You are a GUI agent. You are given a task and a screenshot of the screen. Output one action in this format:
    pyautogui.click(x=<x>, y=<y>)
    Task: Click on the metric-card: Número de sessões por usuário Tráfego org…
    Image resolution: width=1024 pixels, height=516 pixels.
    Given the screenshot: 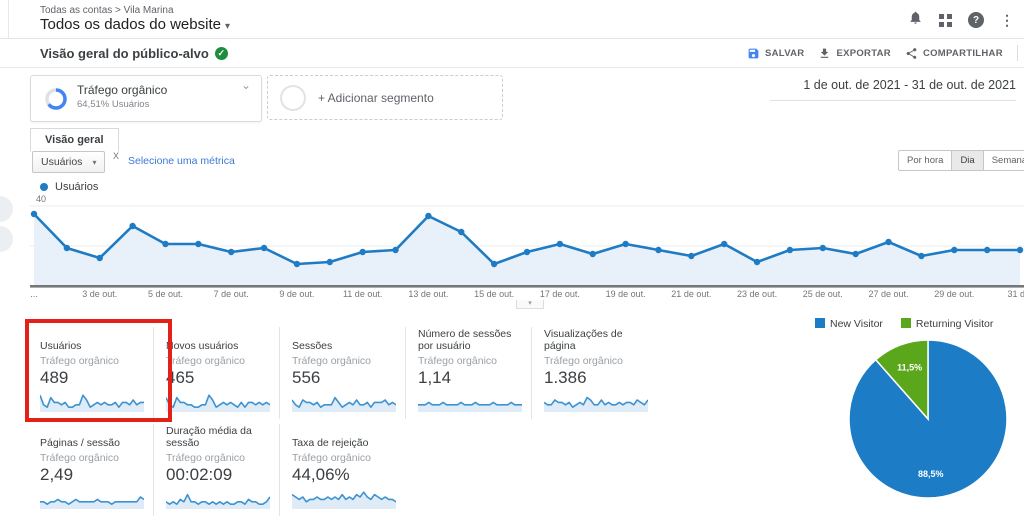 What is the action you would take?
    pyautogui.click(x=475, y=373)
    